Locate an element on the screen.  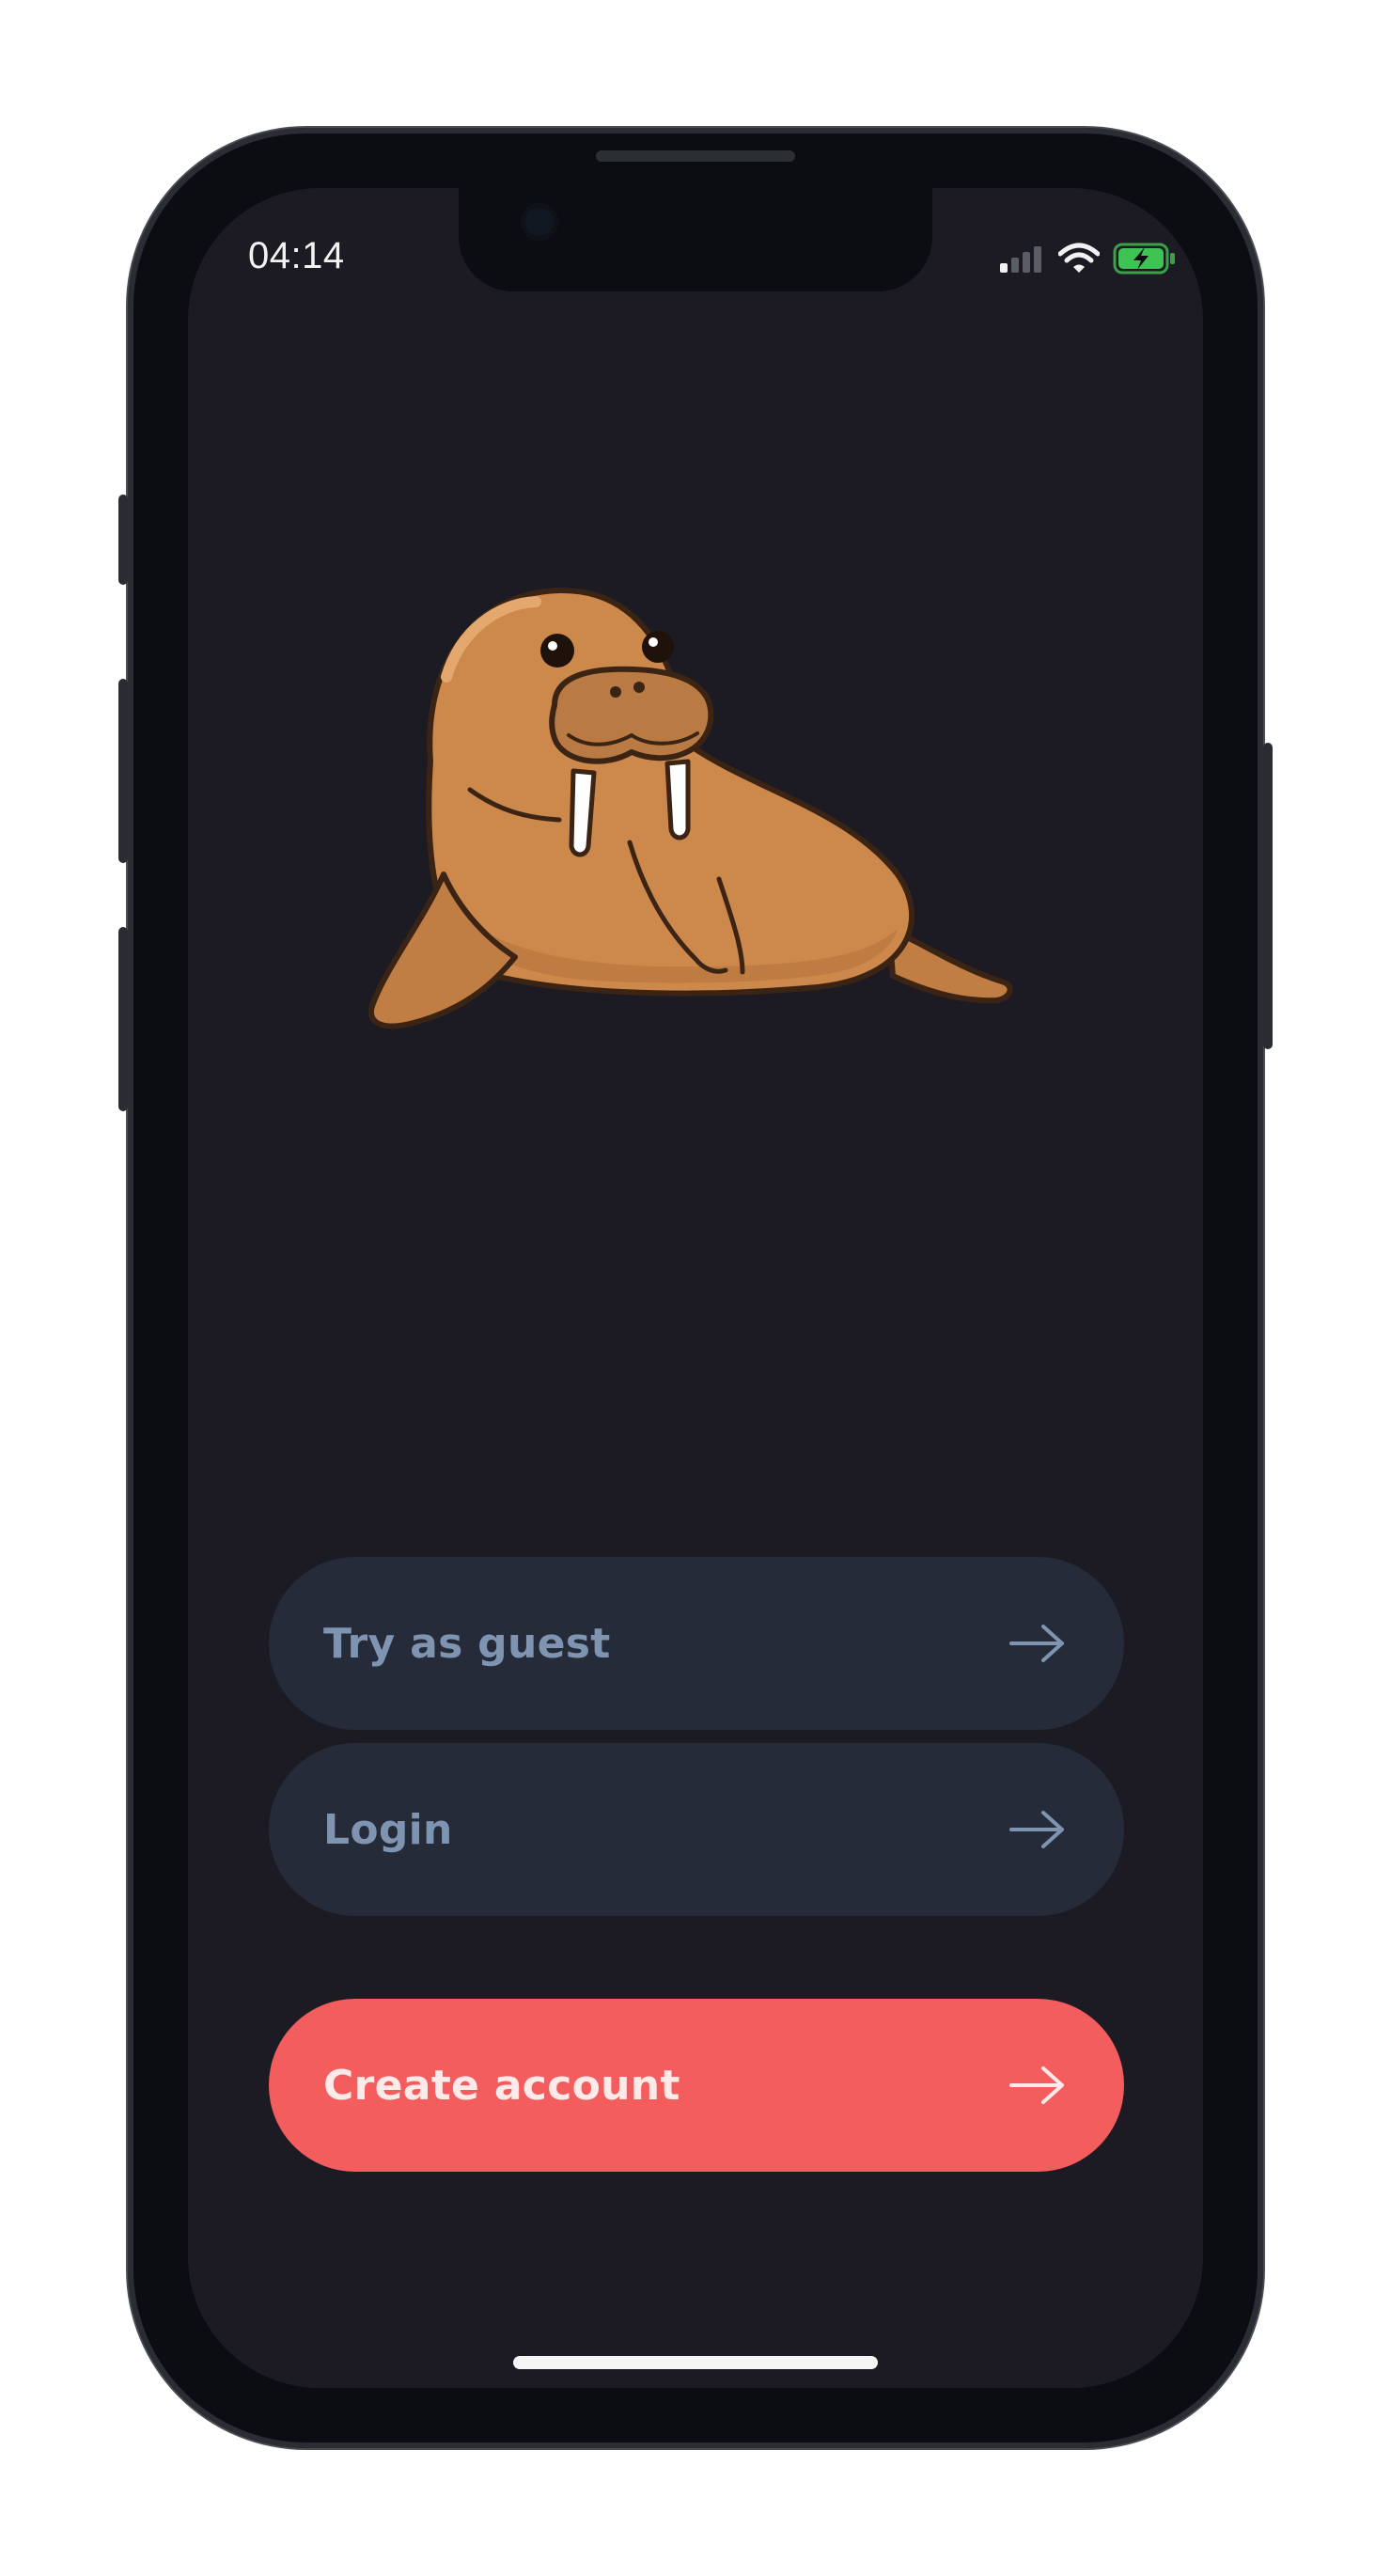
earpiece-speaker is located at coordinates (696, 156).